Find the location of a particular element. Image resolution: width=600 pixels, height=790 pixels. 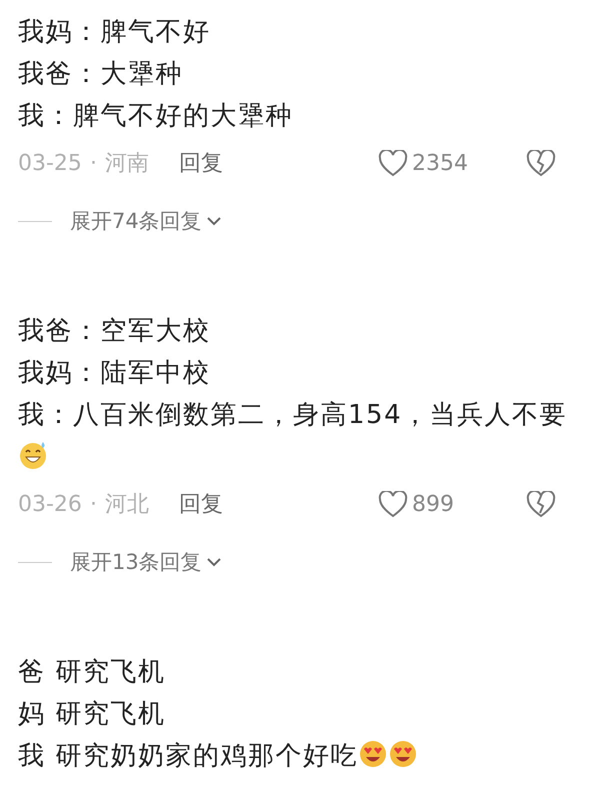

comment-text: 我爸：空军大校 is located at coordinates (115, 331).